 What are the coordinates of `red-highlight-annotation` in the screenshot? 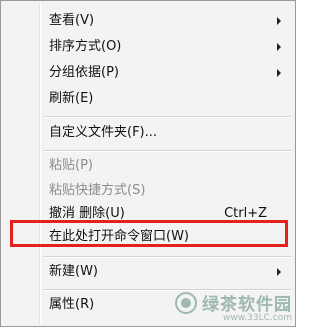 It's located at (149, 233).